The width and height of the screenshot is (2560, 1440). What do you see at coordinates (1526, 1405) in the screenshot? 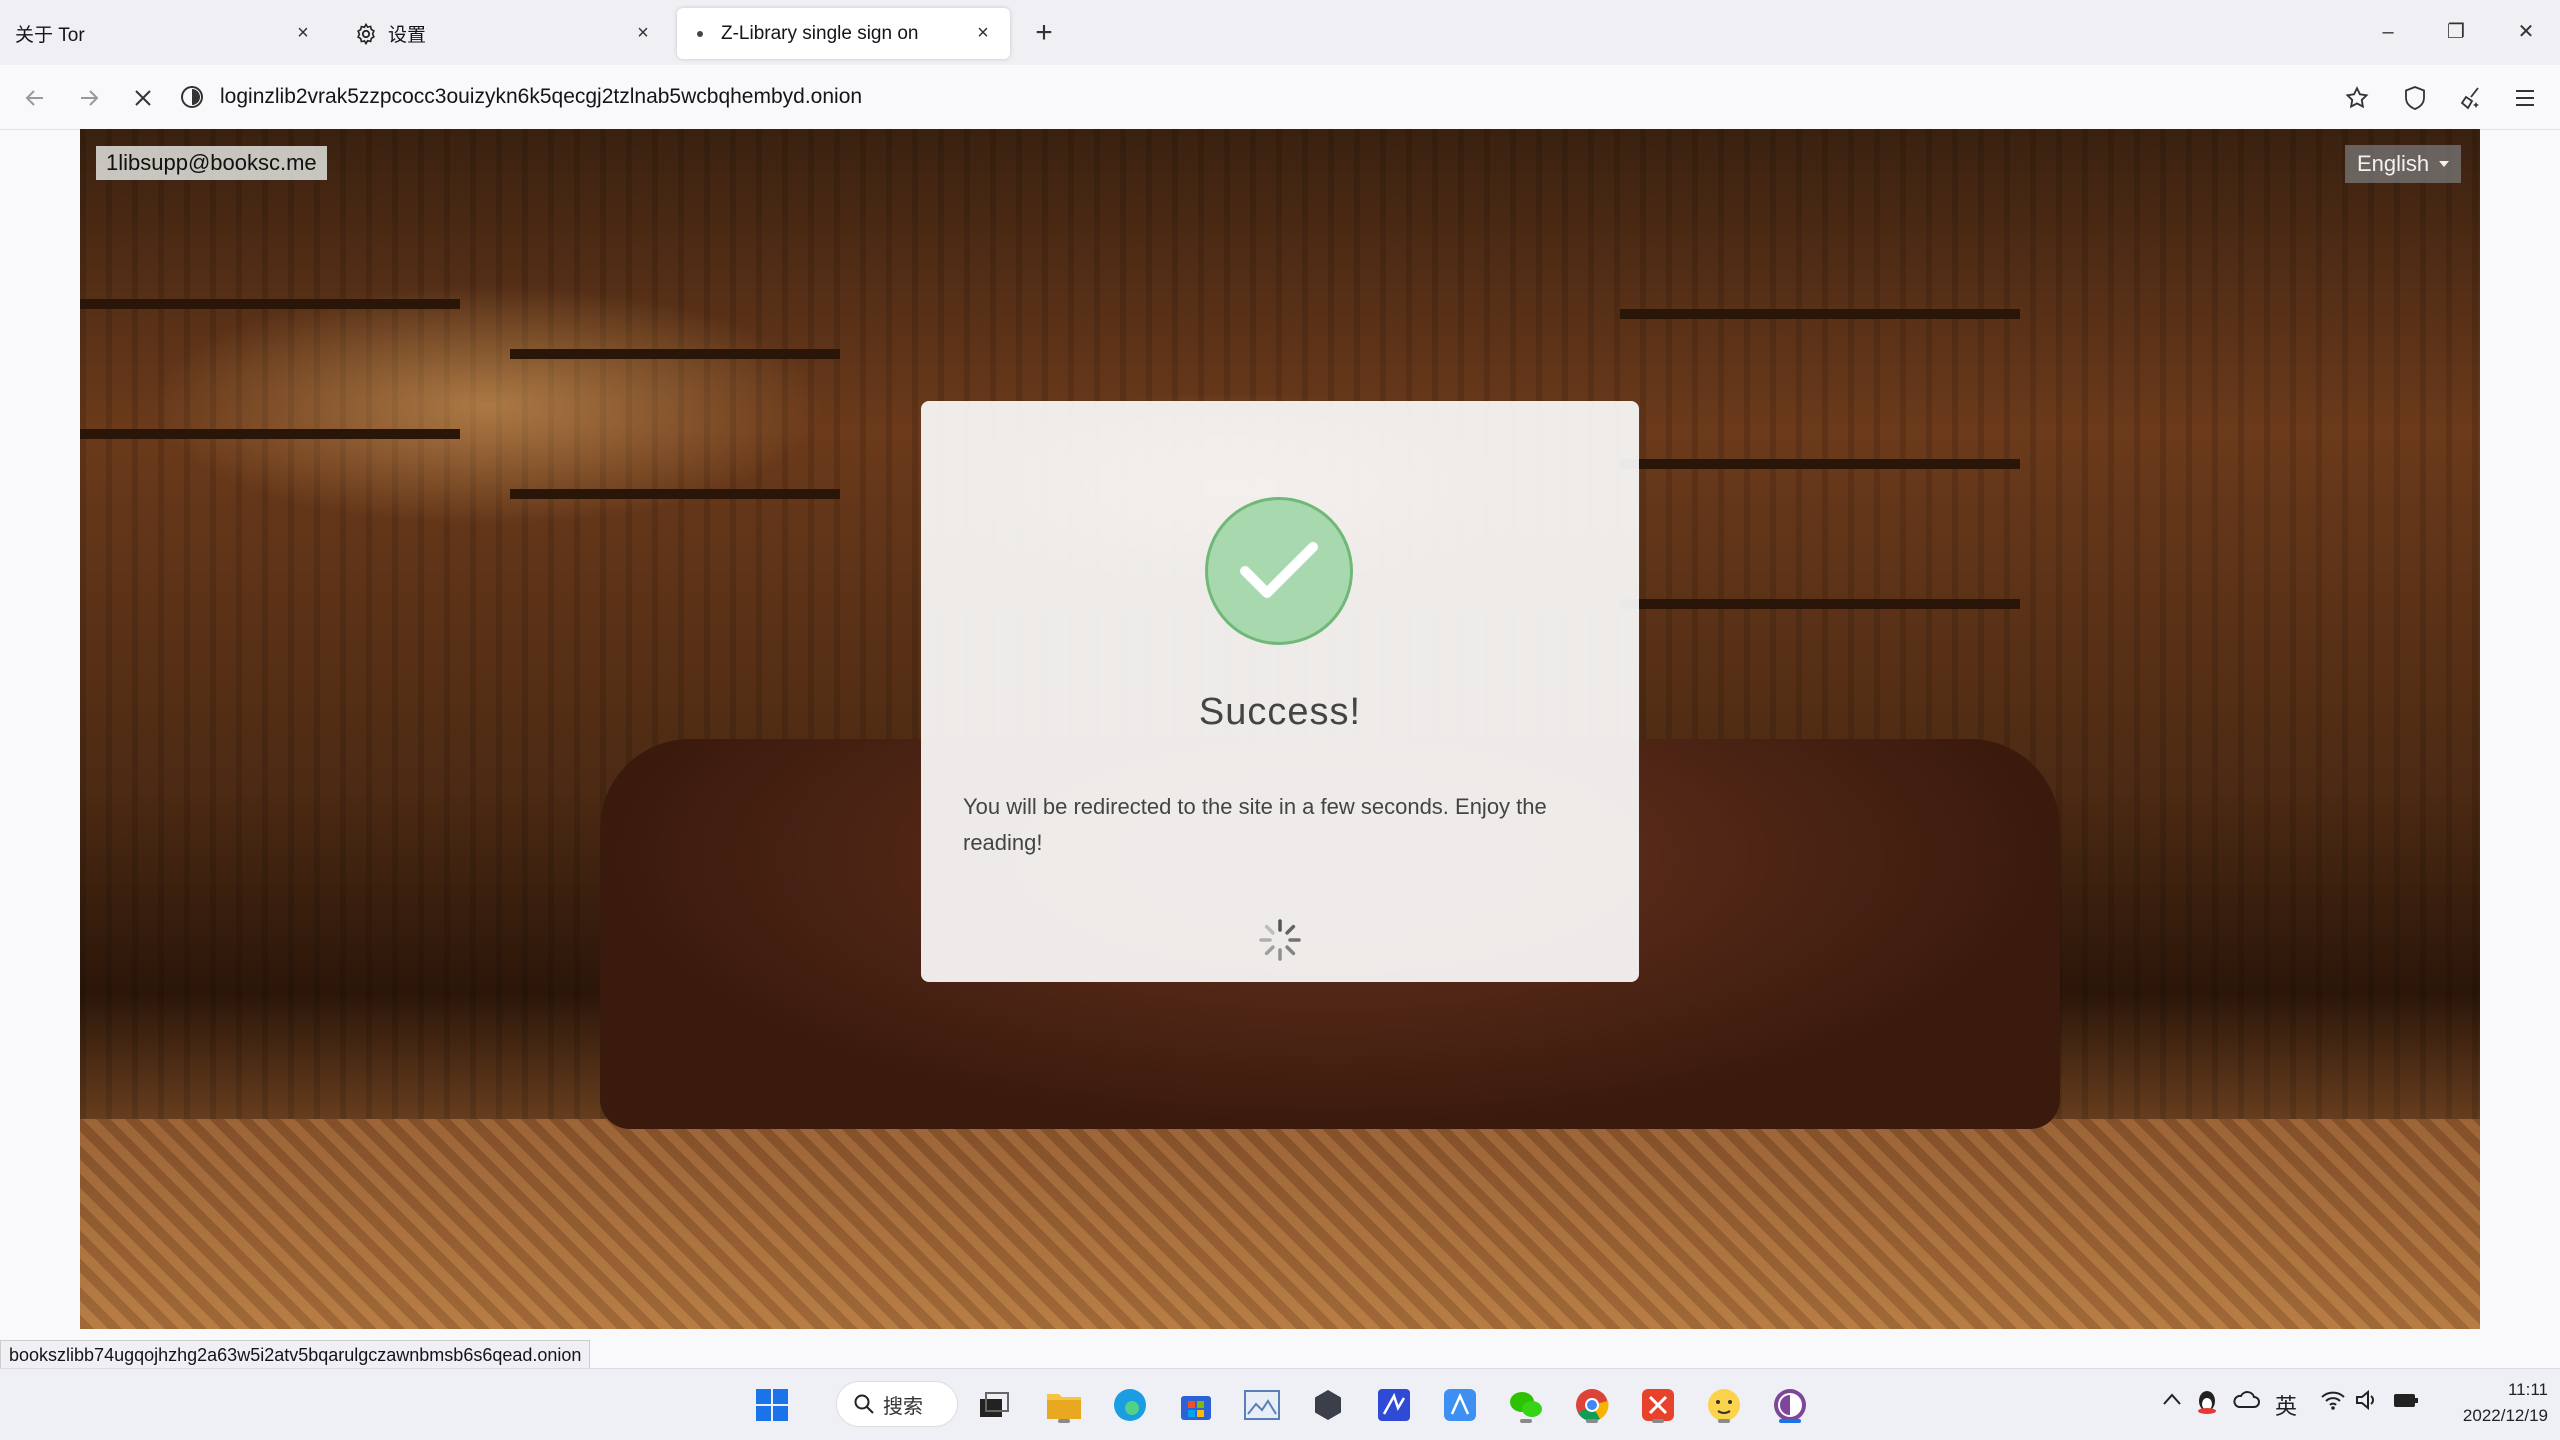
I see `wechat-button` at bounding box center [1526, 1405].